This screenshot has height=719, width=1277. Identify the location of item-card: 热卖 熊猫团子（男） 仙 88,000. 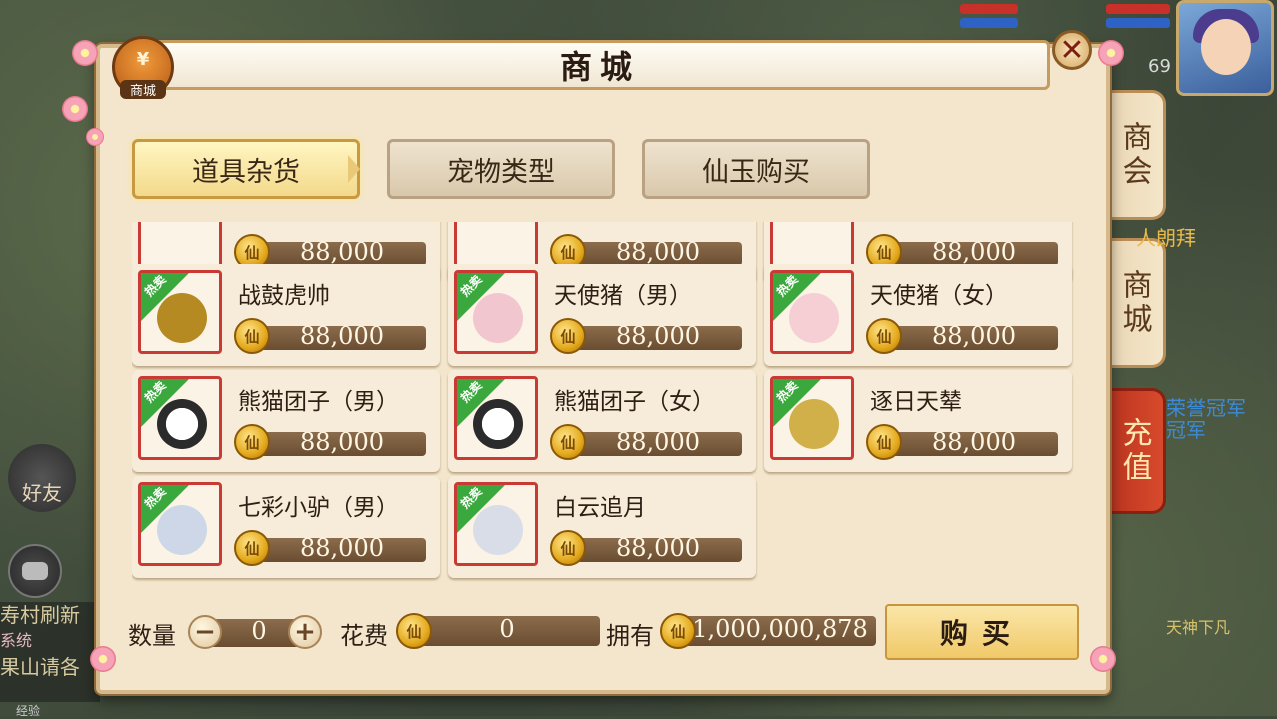
(286, 421).